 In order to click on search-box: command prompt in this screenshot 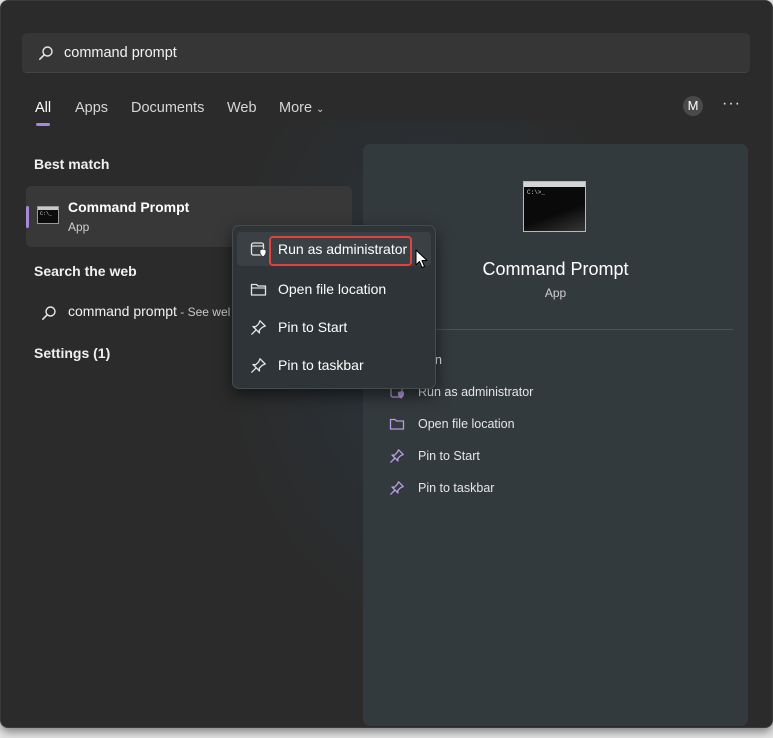, I will do `click(386, 53)`.